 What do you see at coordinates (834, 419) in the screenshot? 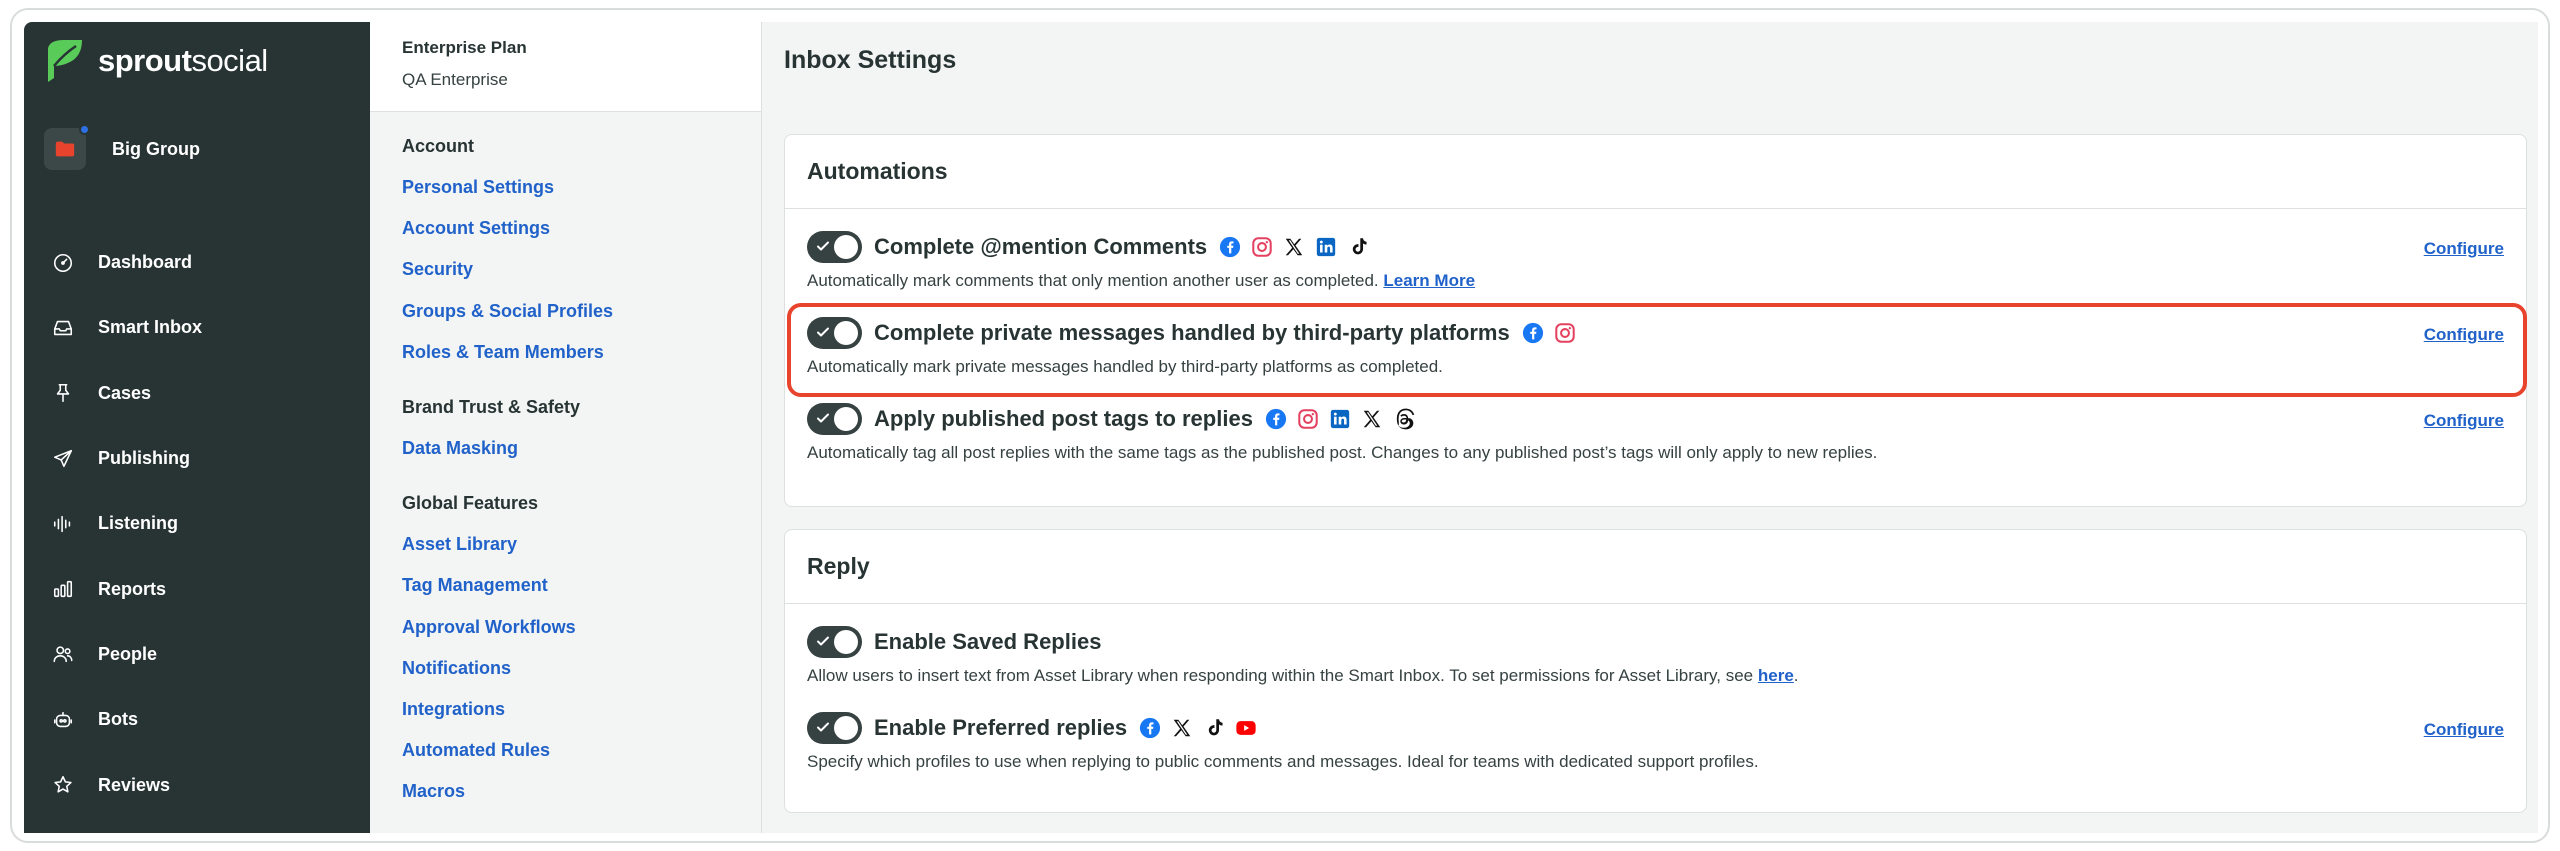
I see `post-tags-toggle` at bounding box center [834, 419].